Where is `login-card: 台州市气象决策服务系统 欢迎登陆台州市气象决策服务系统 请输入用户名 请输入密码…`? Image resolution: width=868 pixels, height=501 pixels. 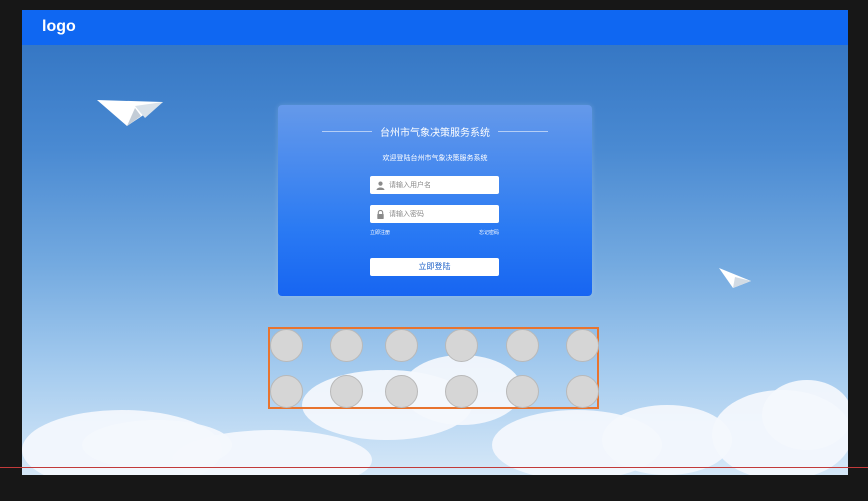 login-card: 台州市气象决策服务系统 欢迎登陆台州市气象决策服务系统 请输入用户名 请输入密码… is located at coordinates (435, 200).